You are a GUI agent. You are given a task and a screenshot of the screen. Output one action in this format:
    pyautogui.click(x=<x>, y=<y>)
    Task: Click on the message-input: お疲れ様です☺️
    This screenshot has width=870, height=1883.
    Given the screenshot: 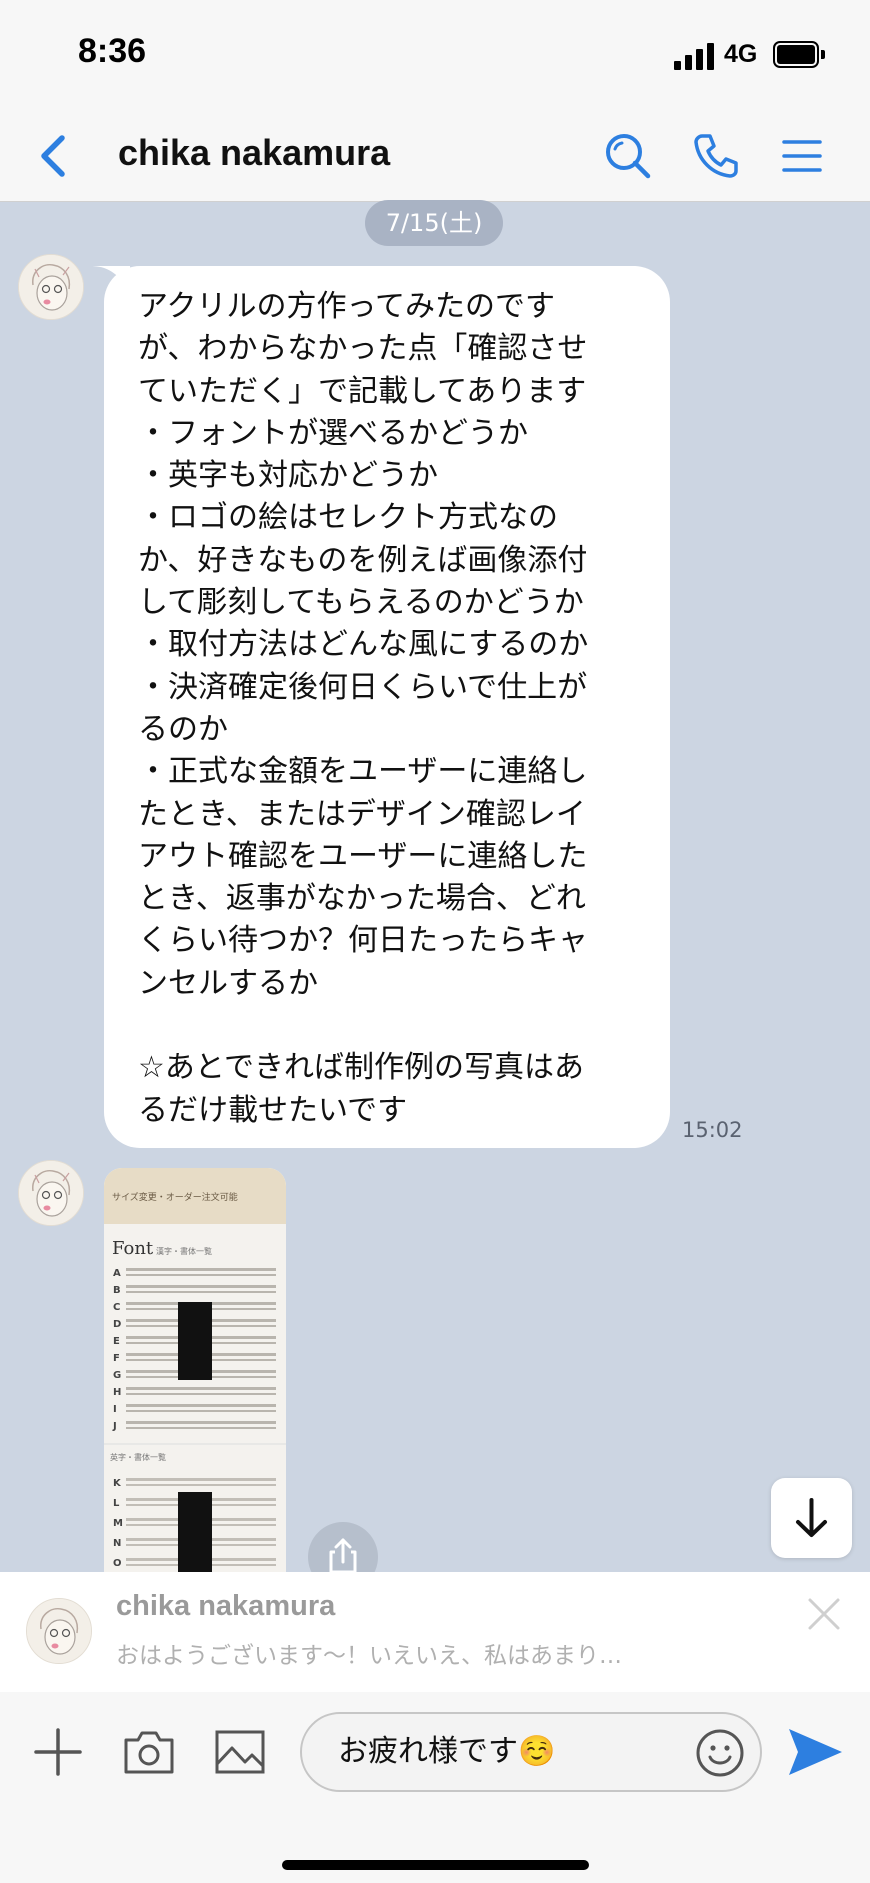 What is the action you would take?
    pyautogui.click(x=531, y=1752)
    